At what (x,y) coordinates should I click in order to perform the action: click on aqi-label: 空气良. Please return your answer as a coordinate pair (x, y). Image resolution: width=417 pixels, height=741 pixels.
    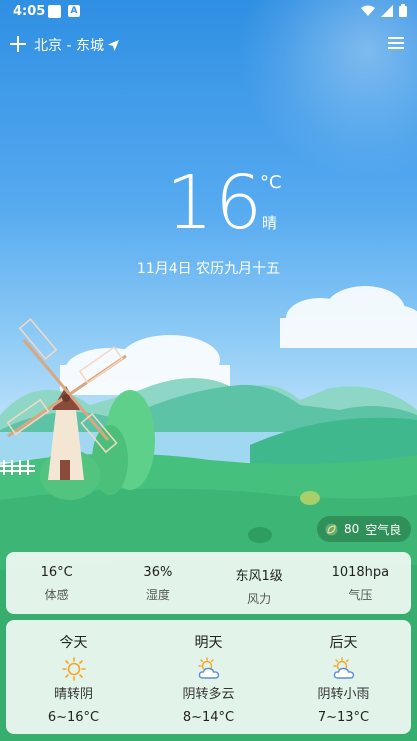
    Looking at the image, I should click on (383, 529).